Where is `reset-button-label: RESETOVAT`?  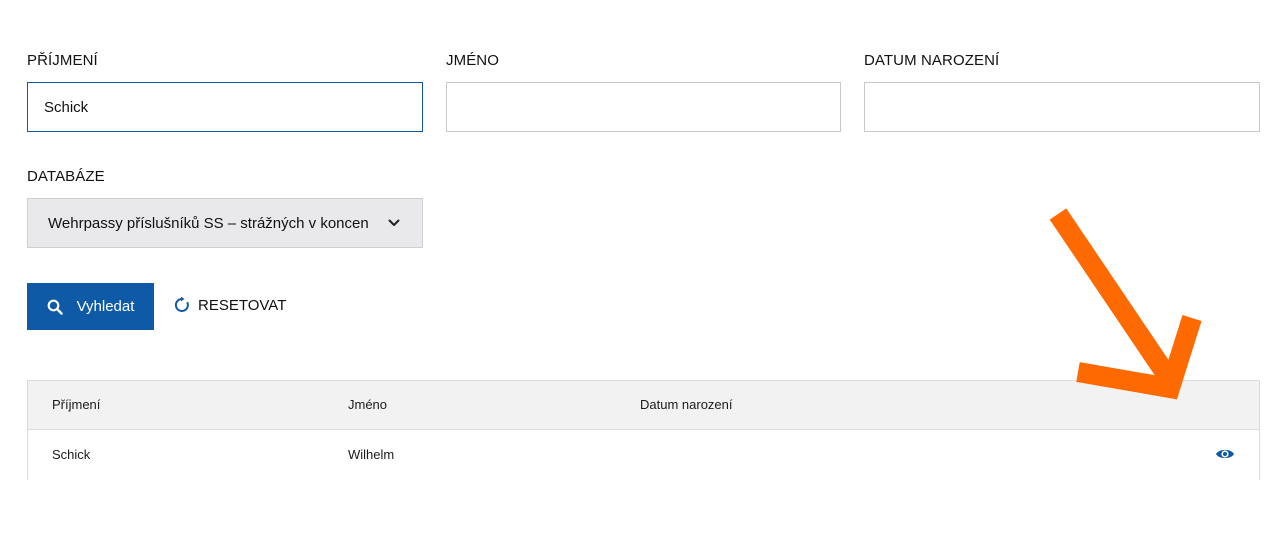
reset-button-label: RESETOVAT is located at coordinates (242, 305).